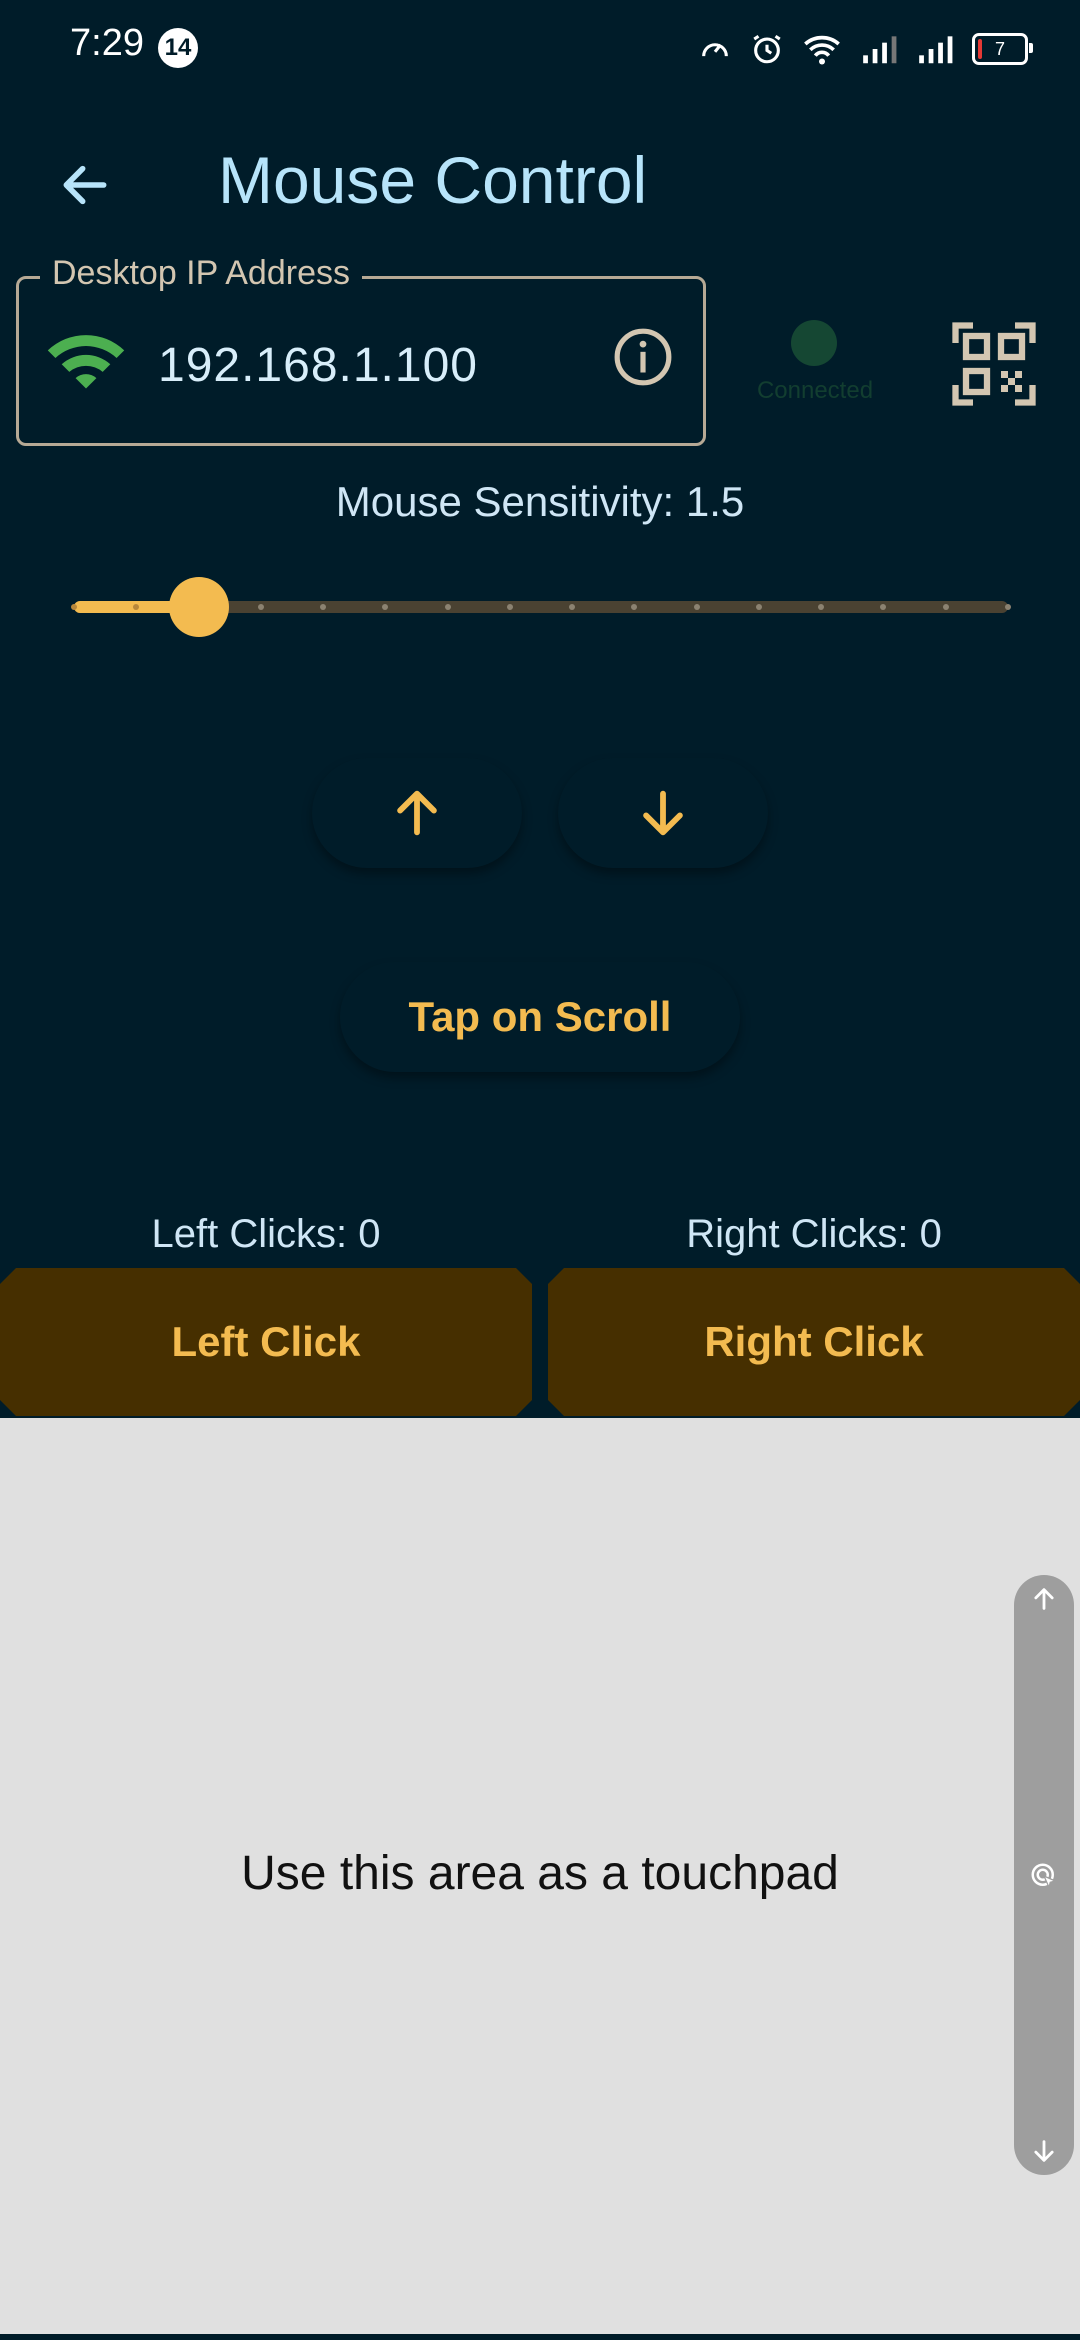 The width and height of the screenshot is (1080, 2340). Describe the element at coordinates (767, 49) in the screenshot. I see `alarm-icon` at that location.